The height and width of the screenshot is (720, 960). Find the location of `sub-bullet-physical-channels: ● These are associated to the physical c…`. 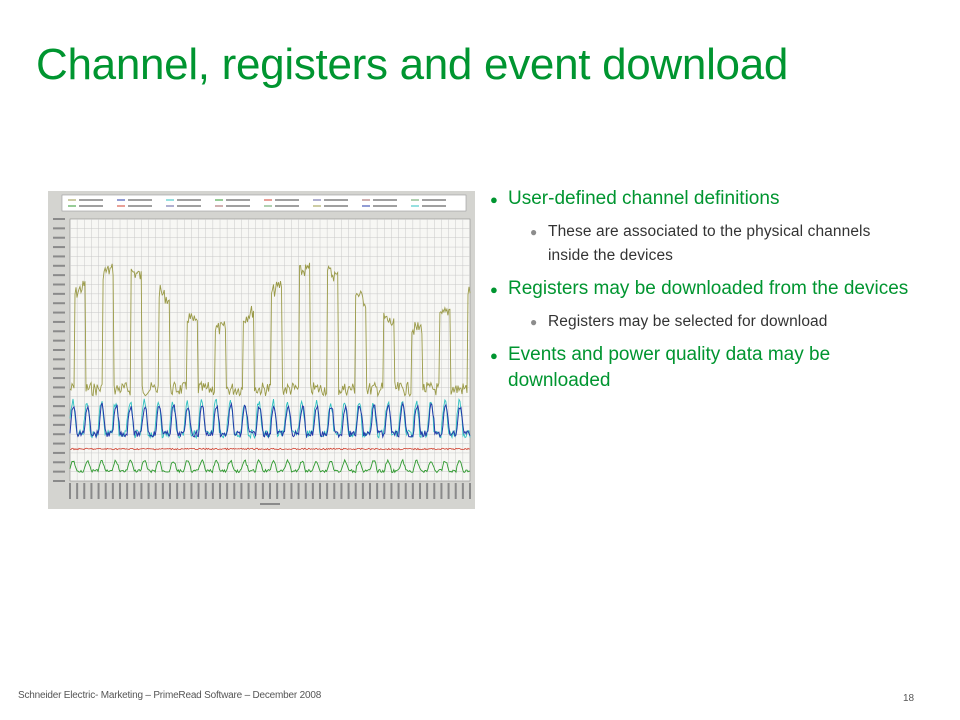

sub-bullet-physical-channels: ● These are associated to the physical c… is located at coordinates (700, 244).